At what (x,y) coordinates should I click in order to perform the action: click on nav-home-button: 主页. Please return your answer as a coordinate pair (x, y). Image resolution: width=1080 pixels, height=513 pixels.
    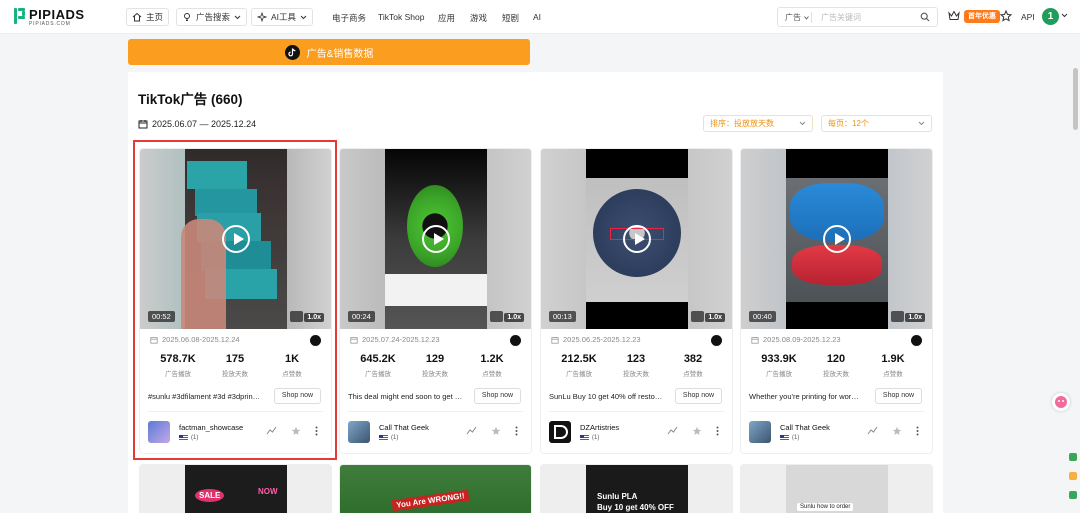
    Looking at the image, I should click on (148, 17).